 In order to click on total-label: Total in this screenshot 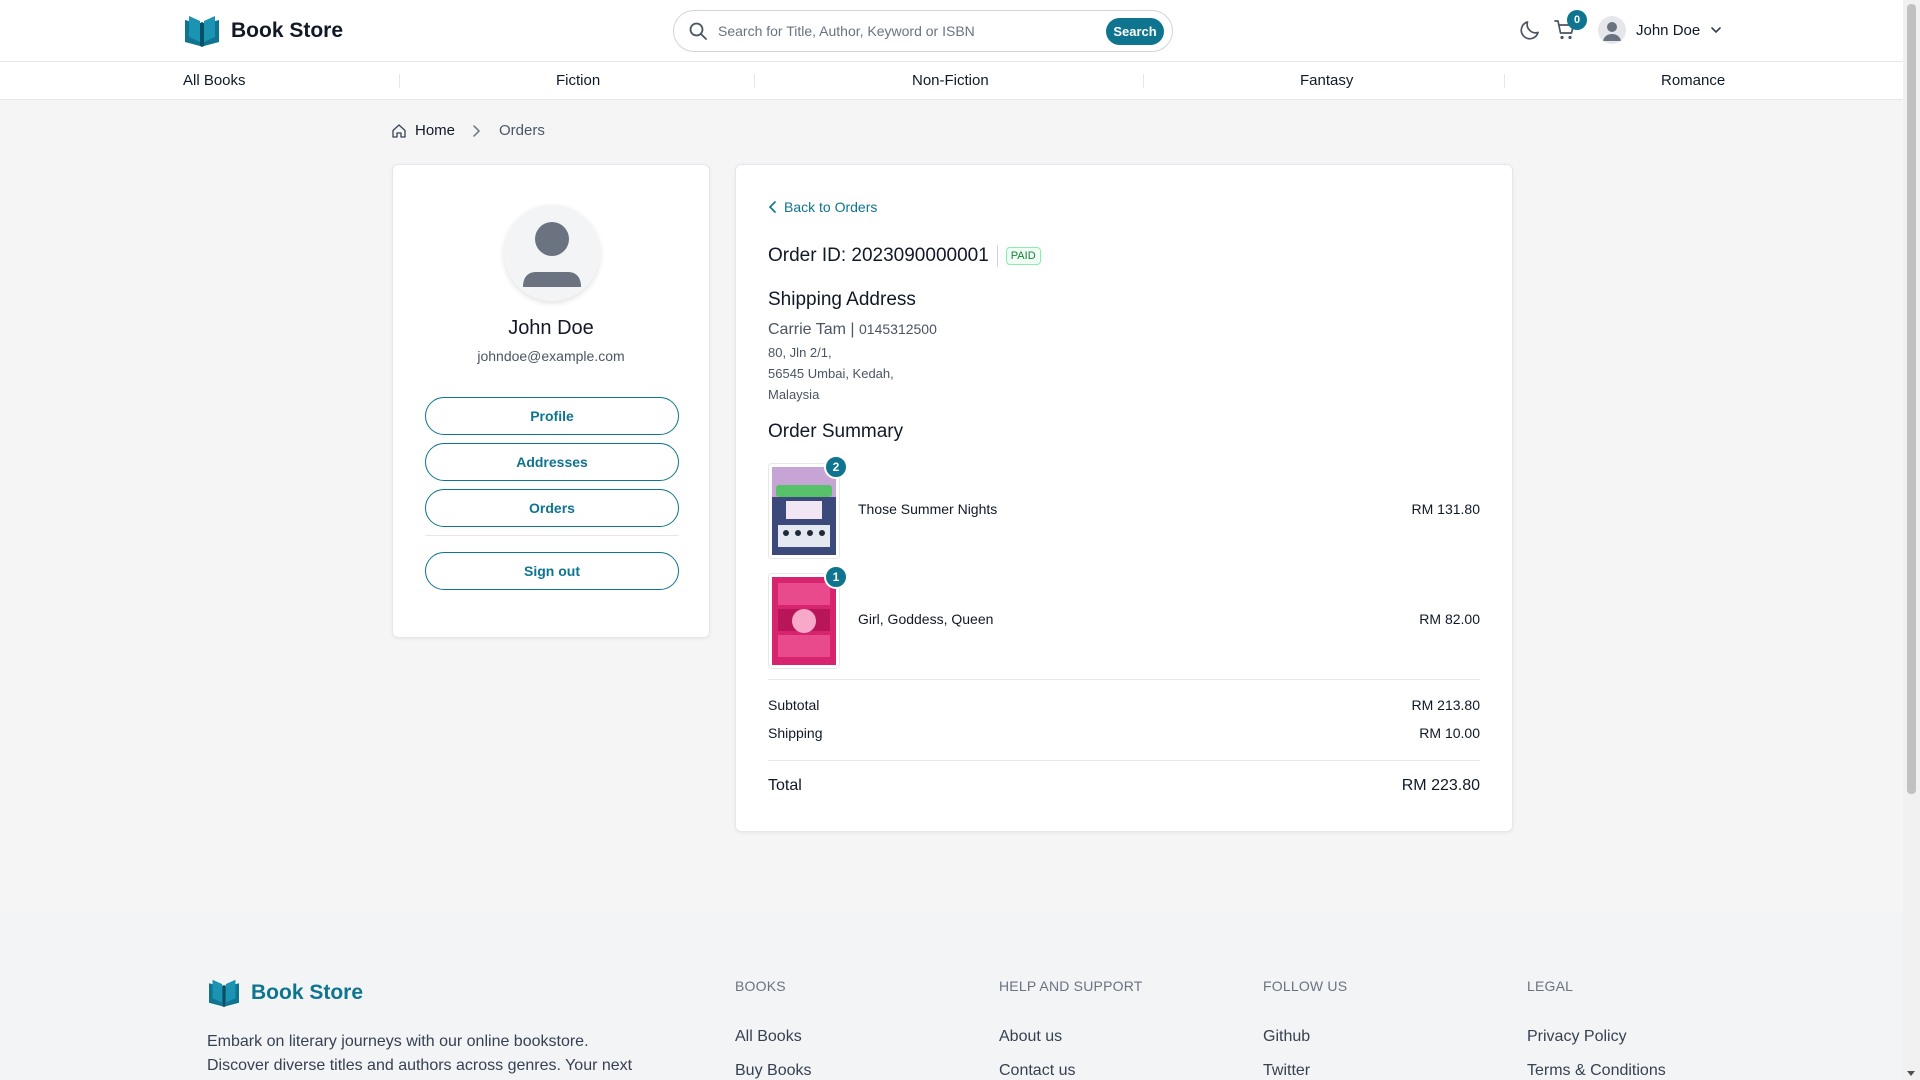, I will do `click(785, 785)`.